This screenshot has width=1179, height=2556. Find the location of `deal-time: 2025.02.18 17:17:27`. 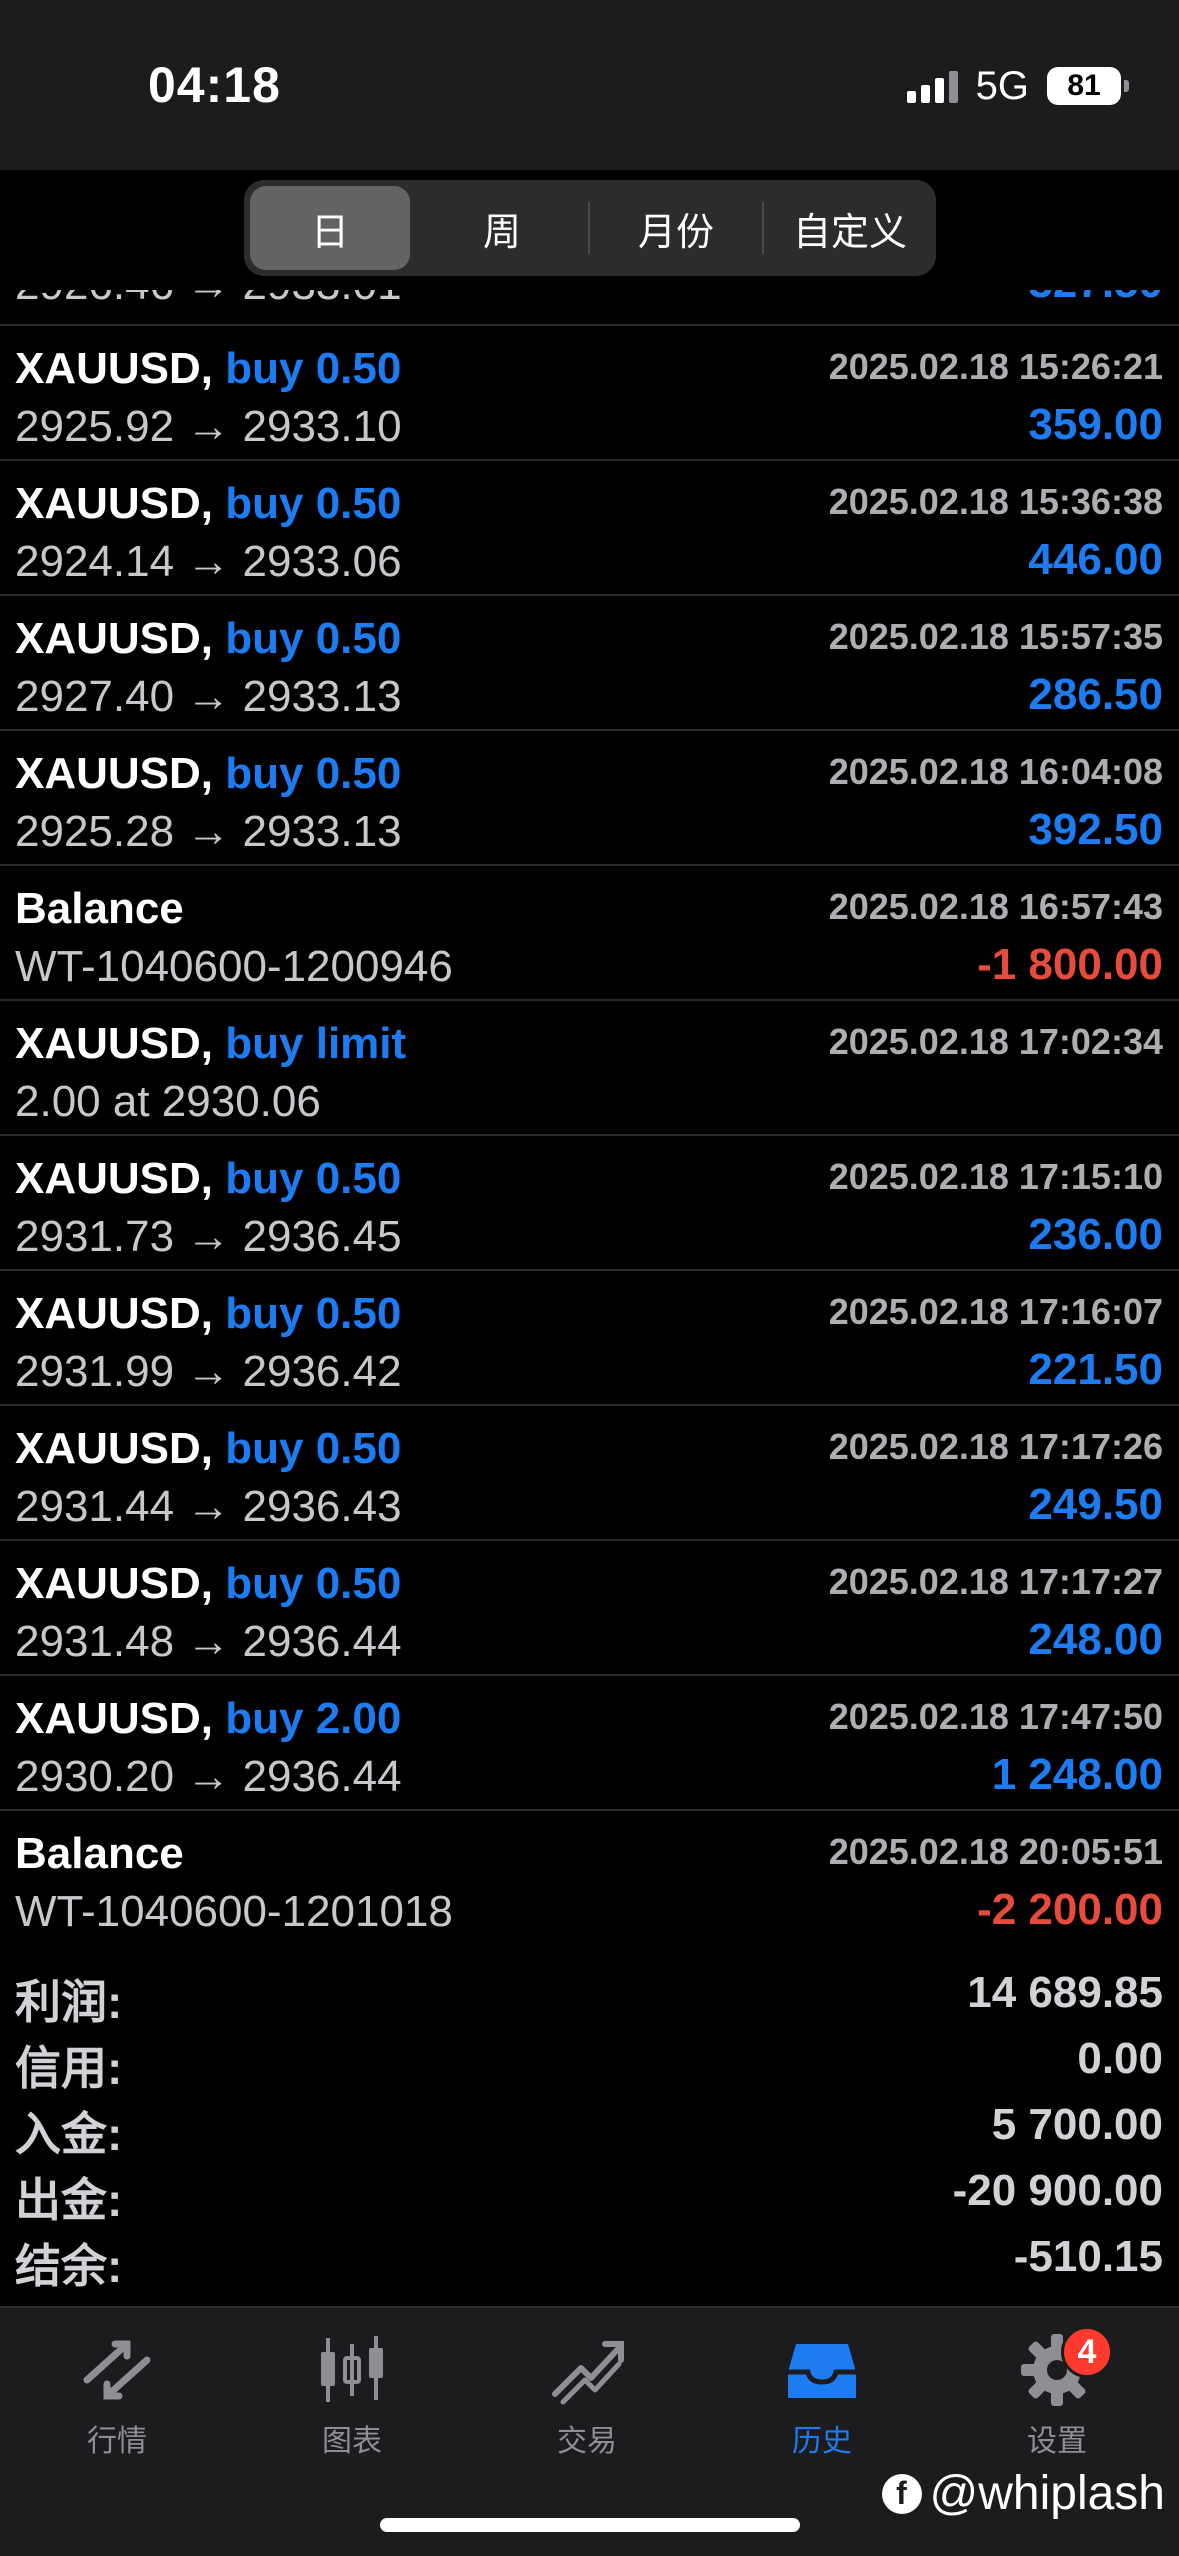

deal-time: 2025.02.18 17:17:27 is located at coordinates (995, 1581).